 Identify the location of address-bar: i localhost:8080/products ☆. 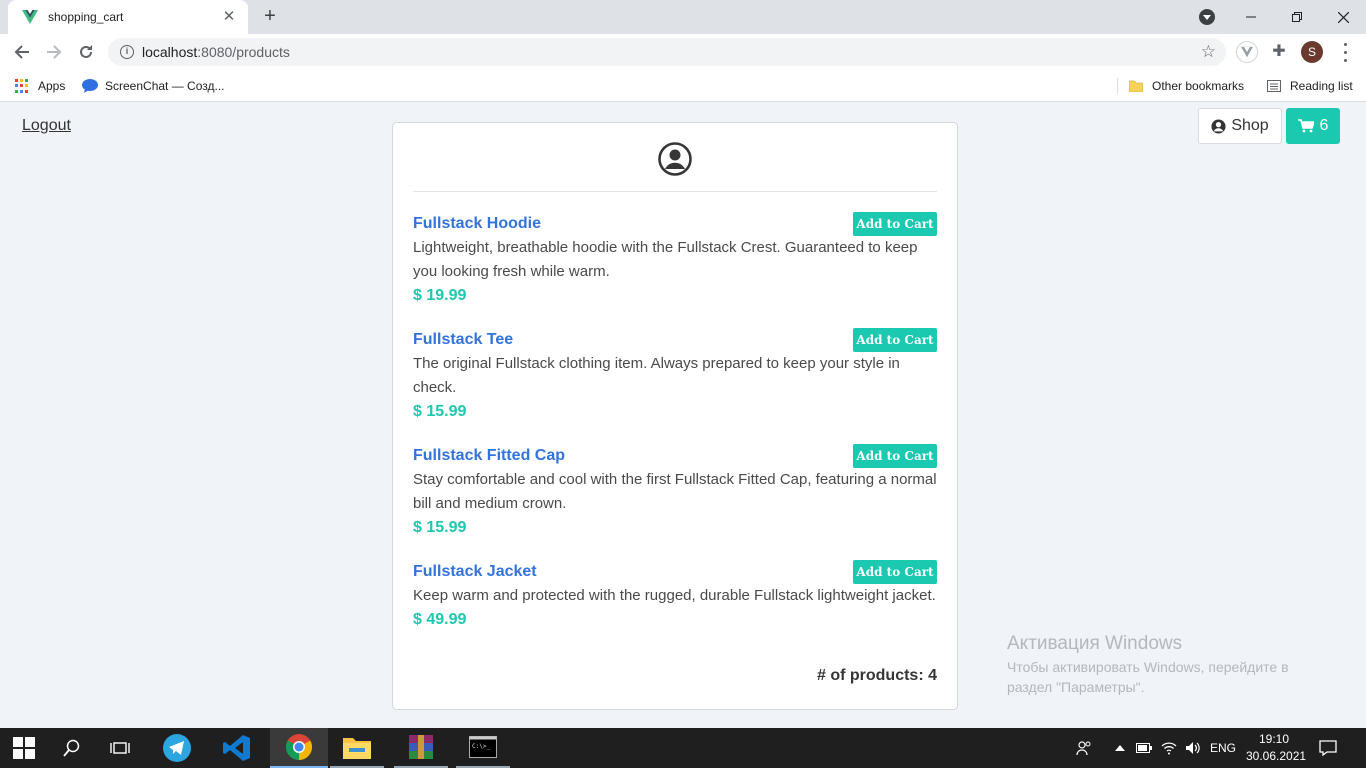
(667, 52).